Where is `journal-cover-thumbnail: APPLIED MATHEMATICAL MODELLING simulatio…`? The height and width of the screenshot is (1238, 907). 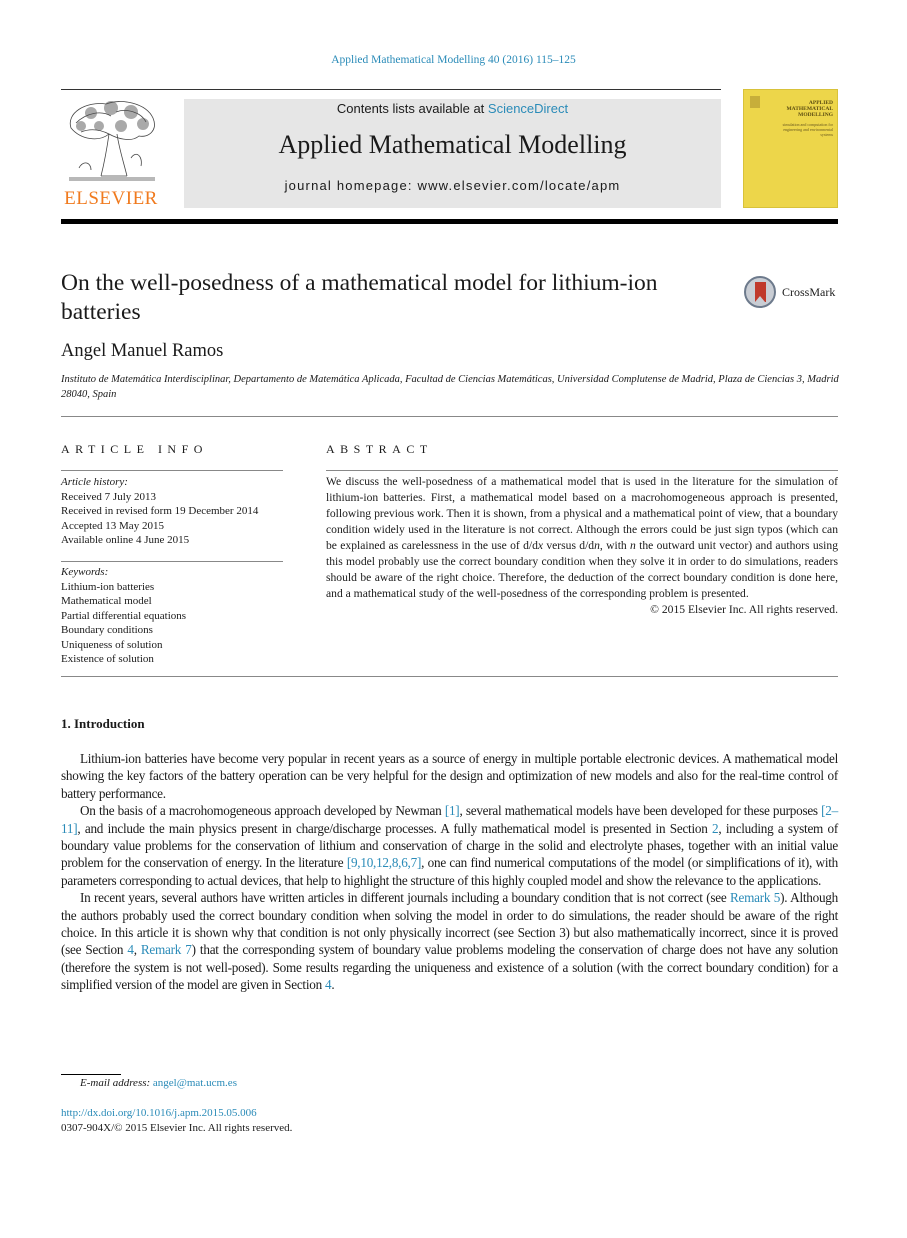 journal-cover-thumbnail: APPLIED MATHEMATICAL MODELLING simulatio… is located at coordinates (790, 148).